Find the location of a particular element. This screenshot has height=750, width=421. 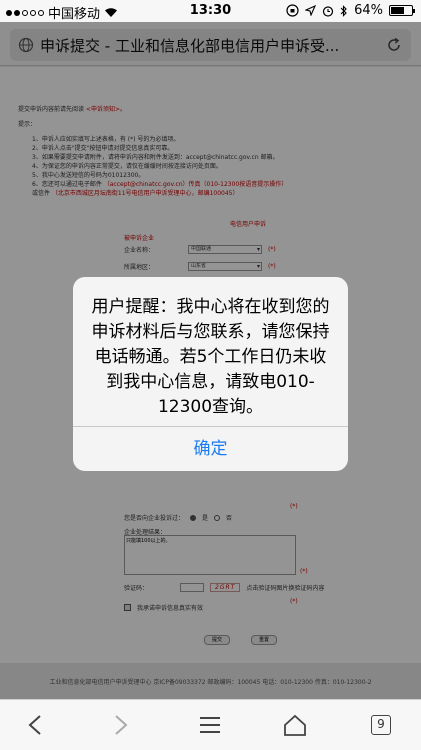

tabs-button: 9 is located at coordinates (381, 725).